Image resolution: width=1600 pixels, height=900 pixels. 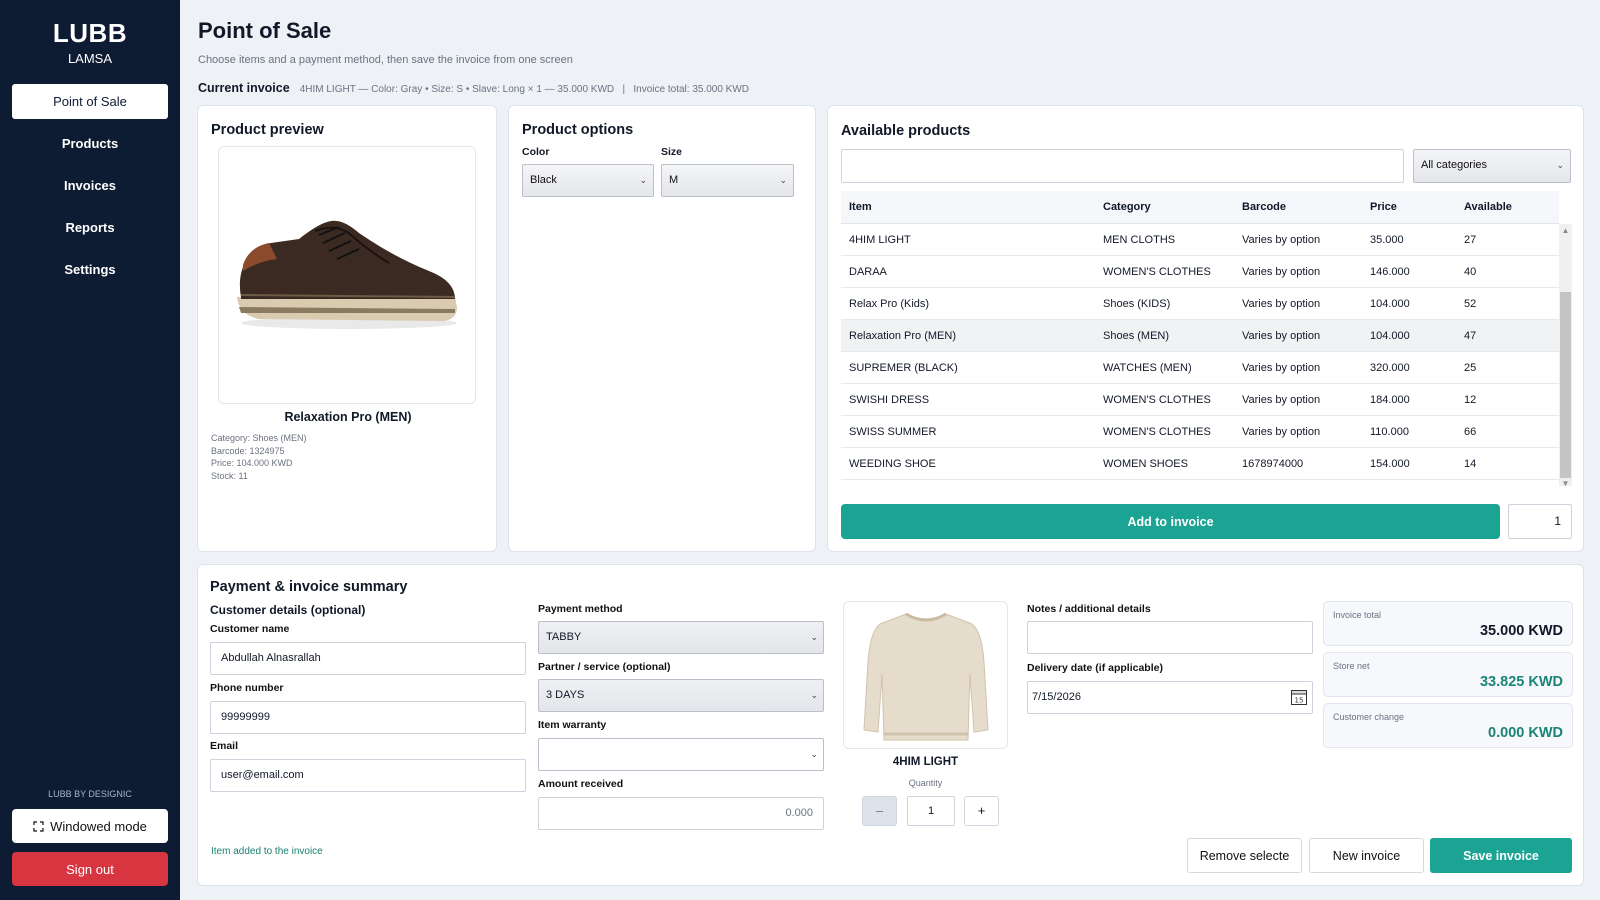 I want to click on cell-category: WATCHES (MEN), so click(x=1147, y=367).